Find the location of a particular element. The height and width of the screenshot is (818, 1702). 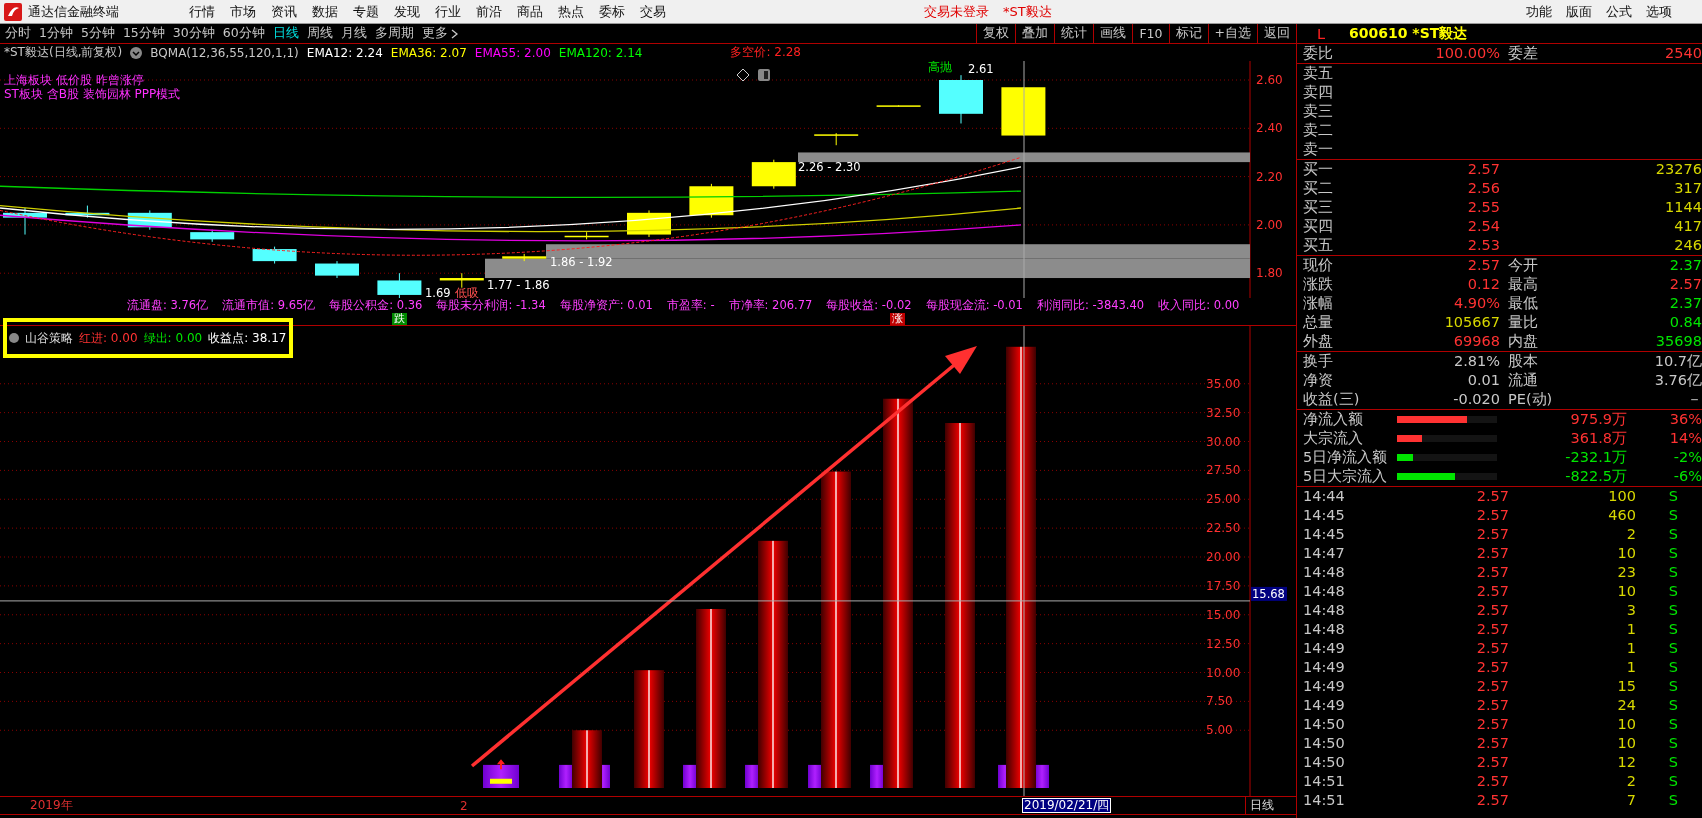

menu-item: 数据 is located at coordinates (325, 11).